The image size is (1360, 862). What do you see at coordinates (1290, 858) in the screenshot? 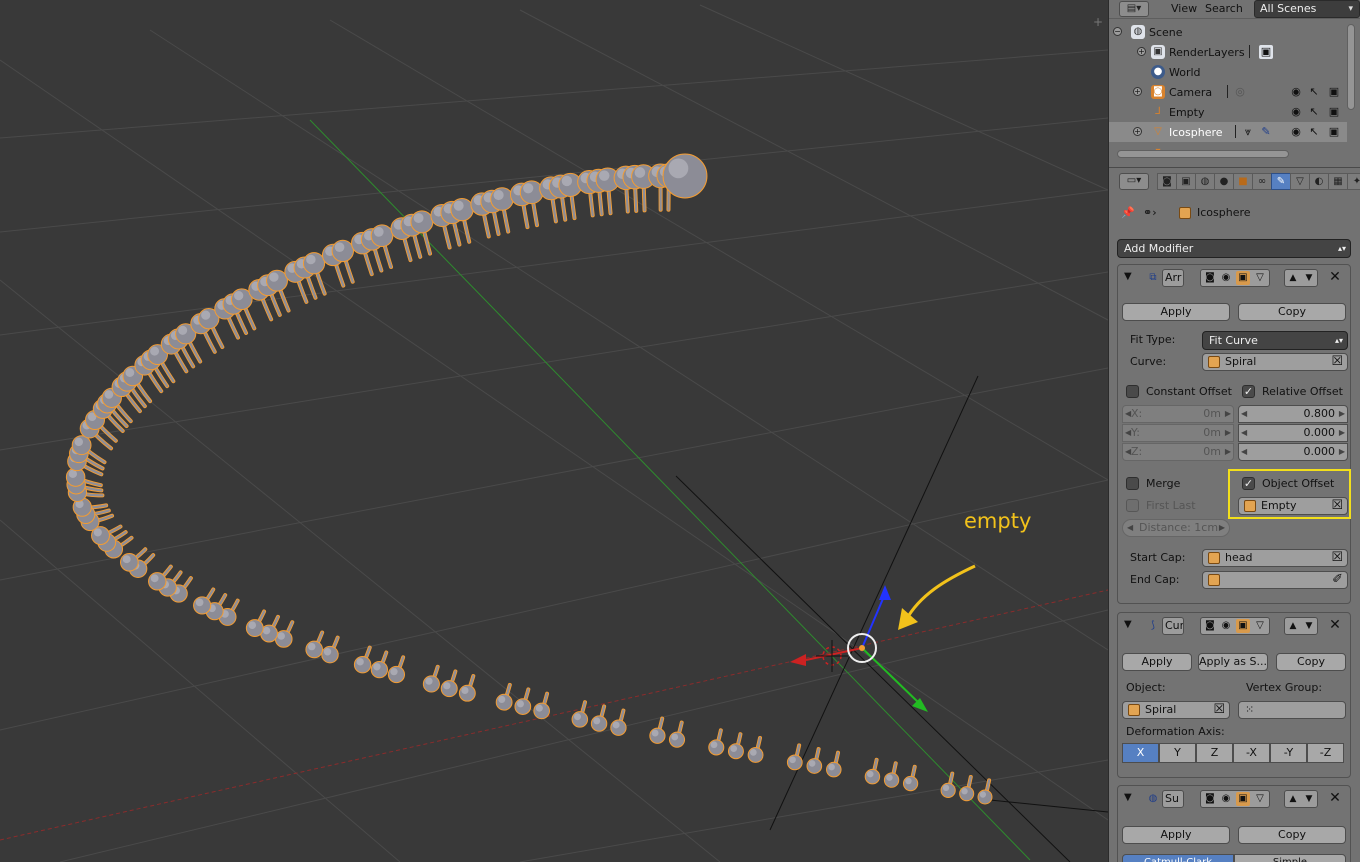
I see `tab-simple: Simple` at bounding box center [1290, 858].